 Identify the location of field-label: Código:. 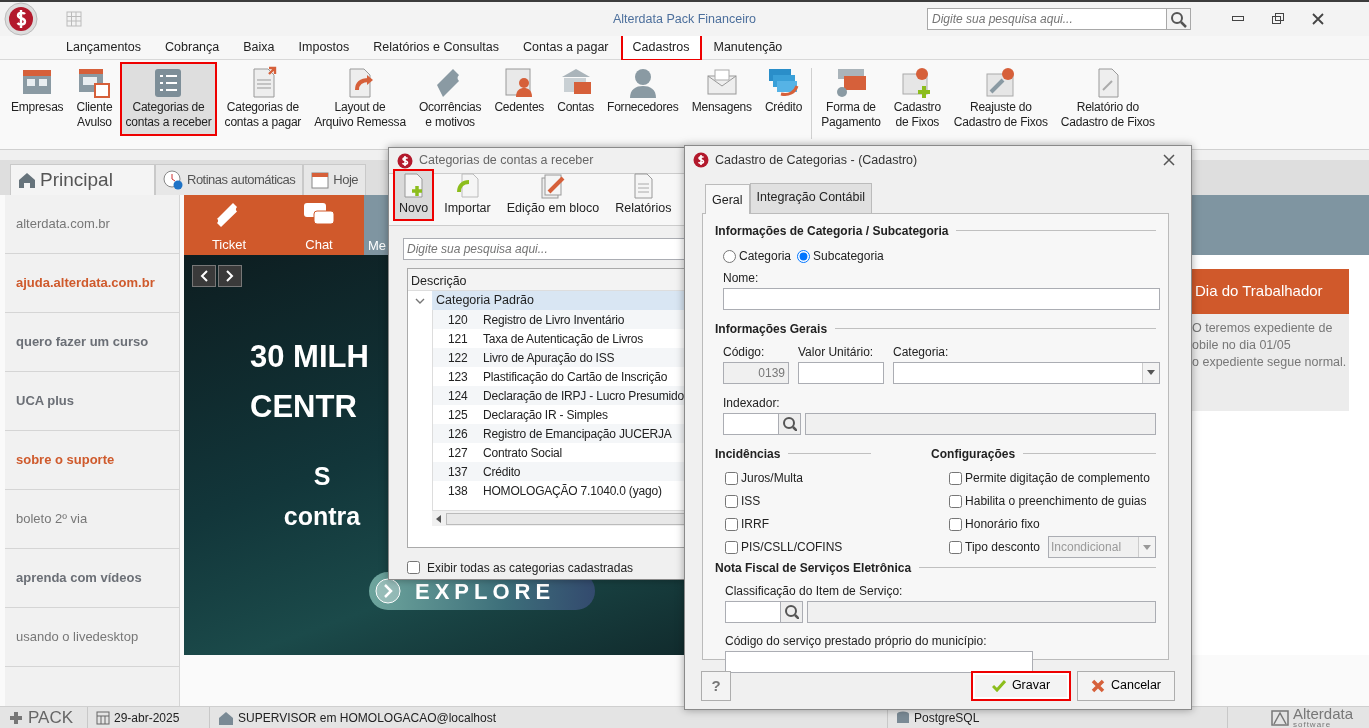
(744, 352).